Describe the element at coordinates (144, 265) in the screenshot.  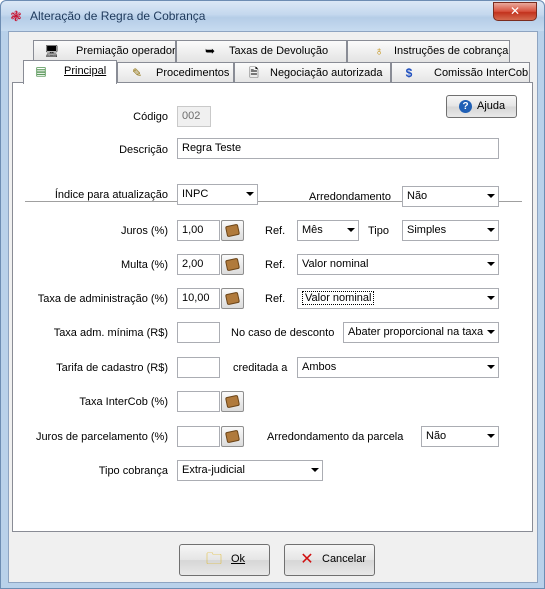
I see `multa-label: Multa (%)` at that location.